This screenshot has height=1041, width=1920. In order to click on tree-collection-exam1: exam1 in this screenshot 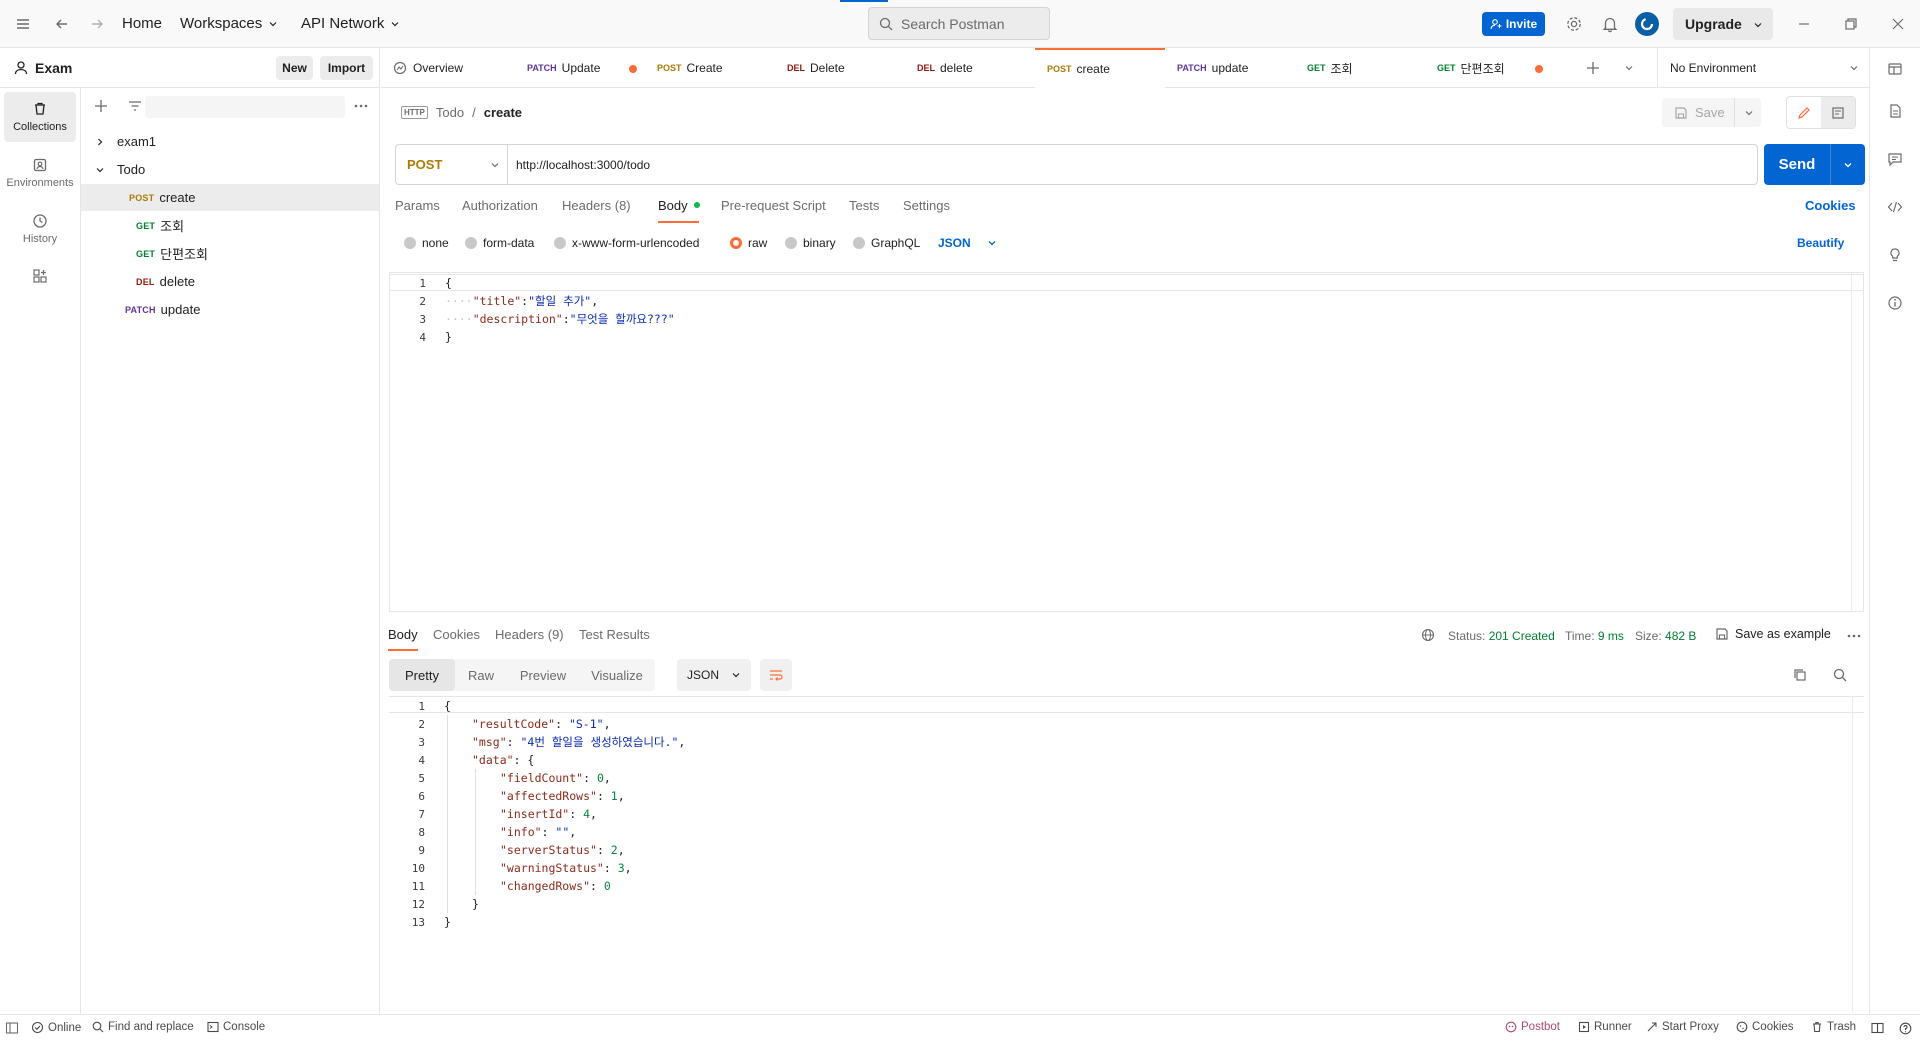, I will do `click(230, 141)`.